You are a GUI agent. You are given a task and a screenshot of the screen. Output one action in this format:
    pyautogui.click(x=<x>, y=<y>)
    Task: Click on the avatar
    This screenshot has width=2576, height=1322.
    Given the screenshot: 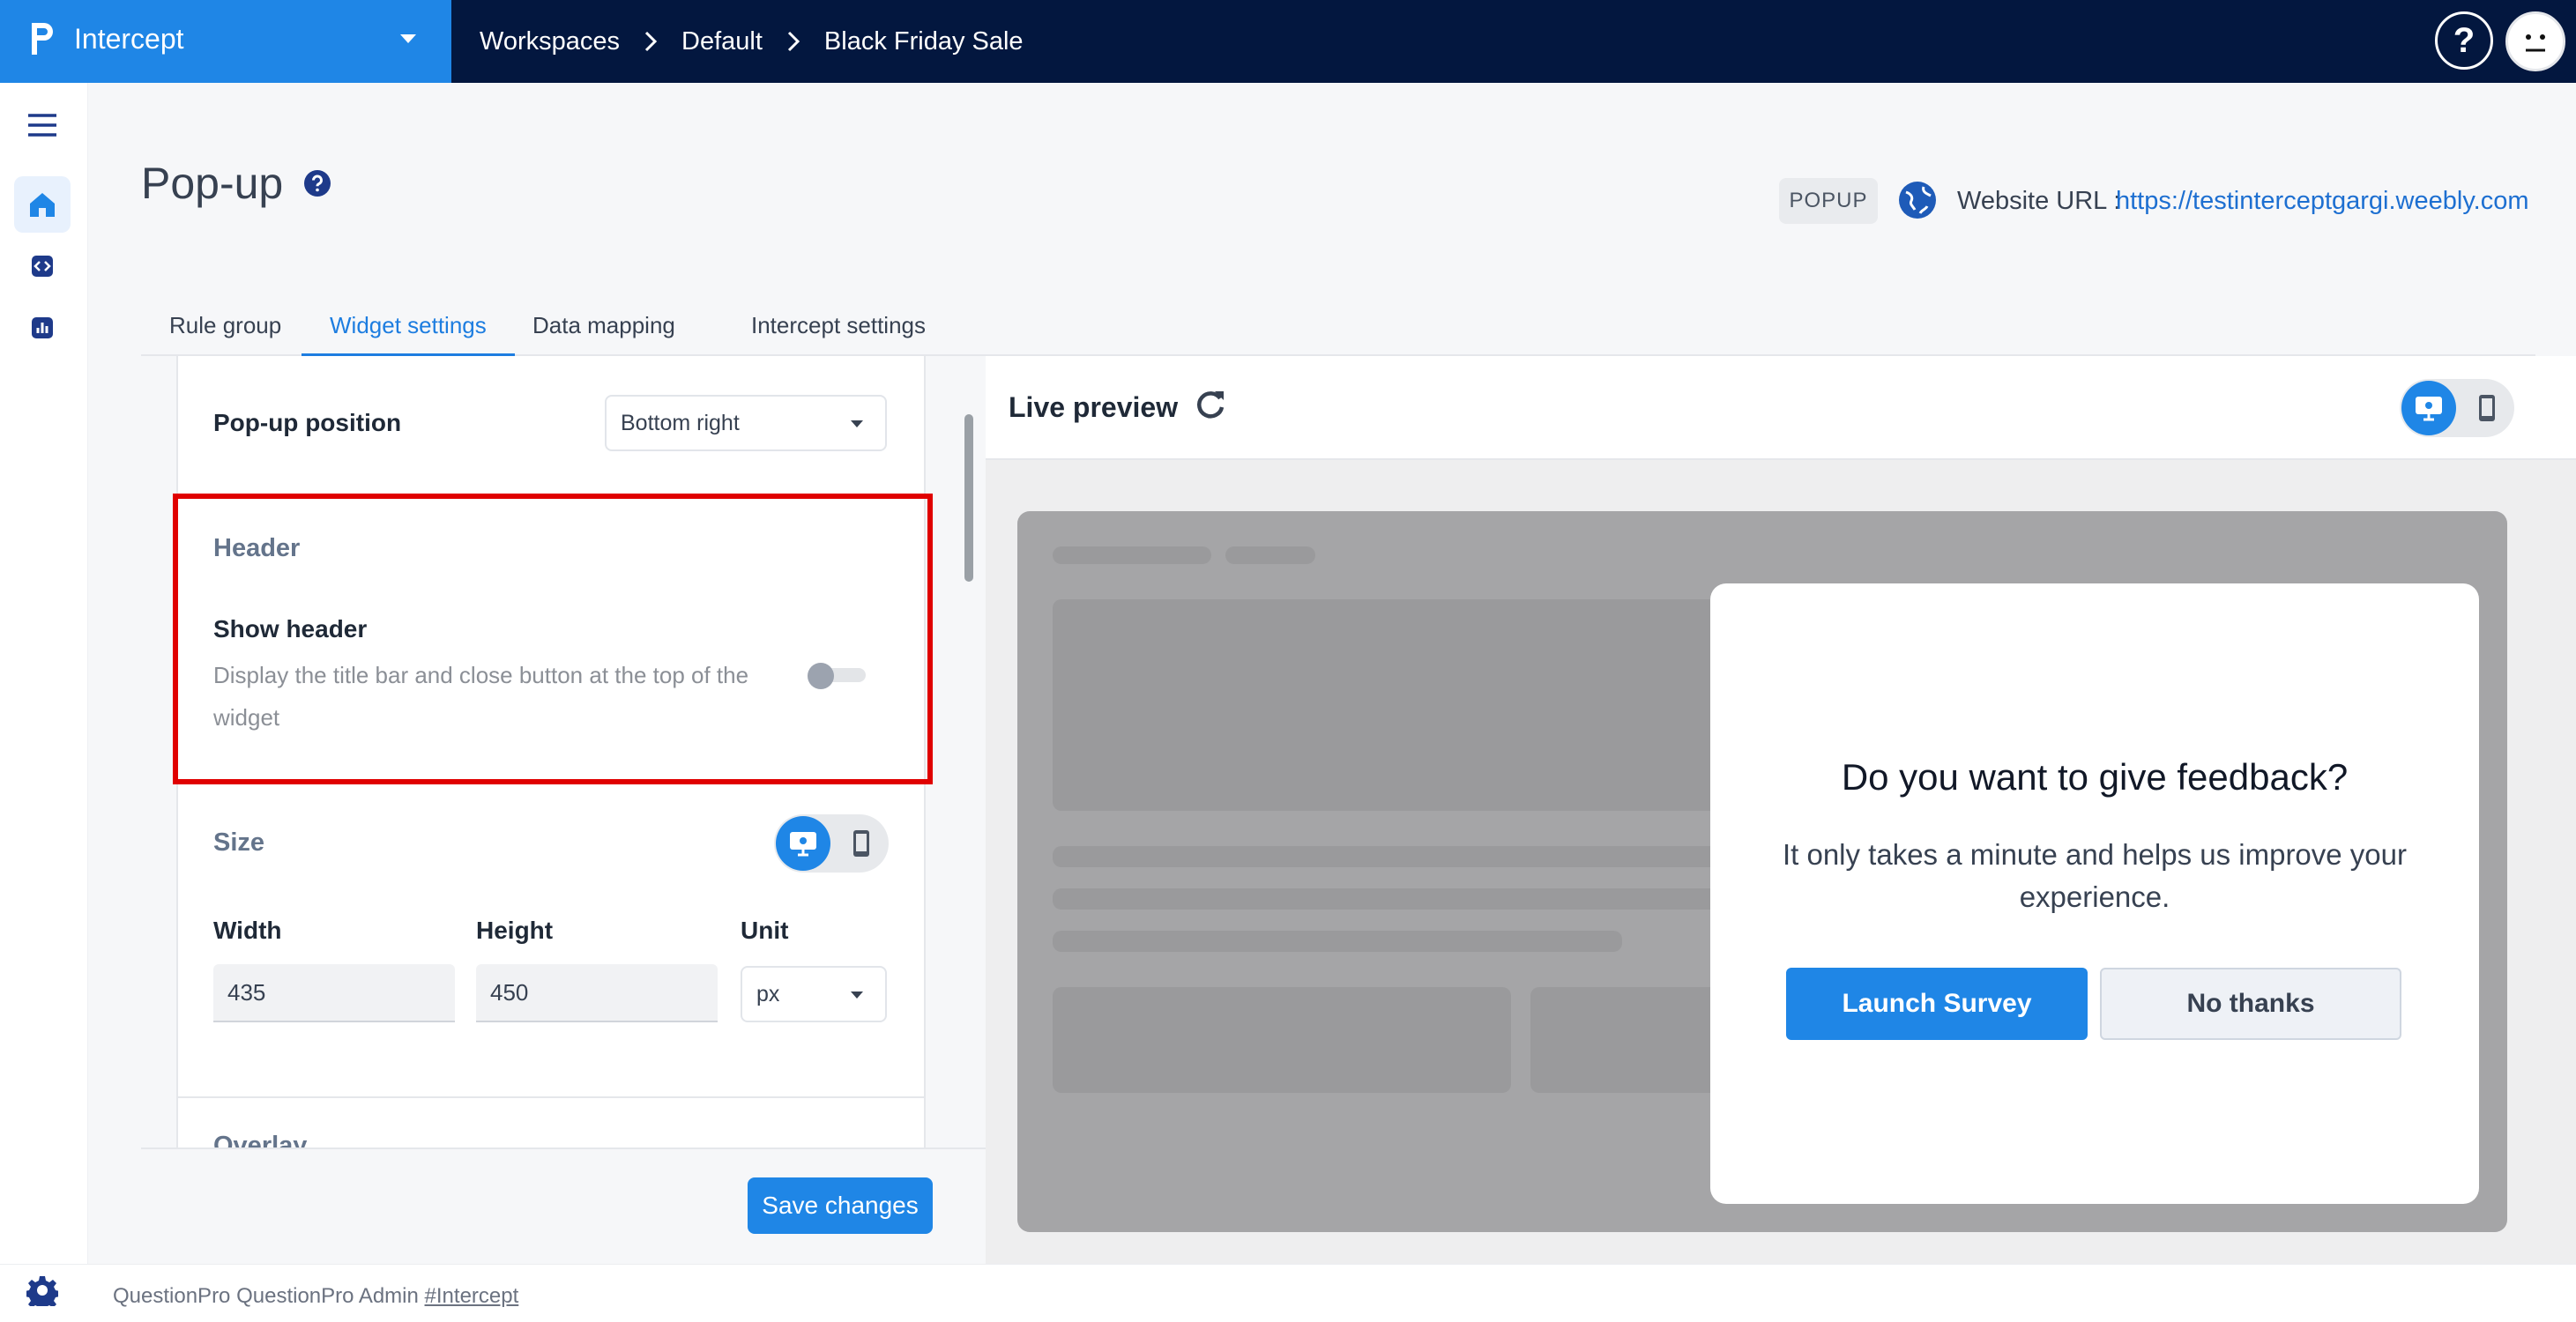 What is the action you would take?
    pyautogui.click(x=2535, y=41)
    